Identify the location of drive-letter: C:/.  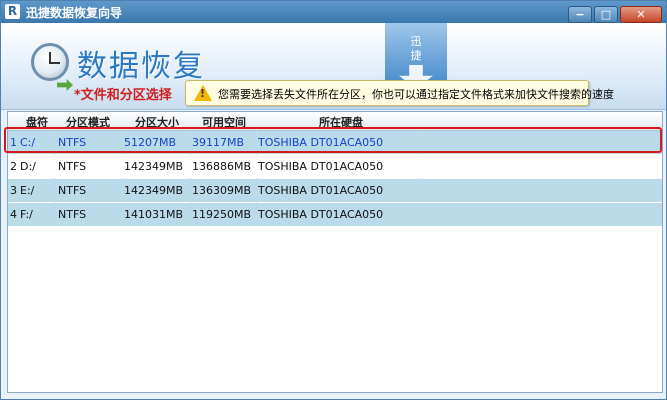
(28, 142).